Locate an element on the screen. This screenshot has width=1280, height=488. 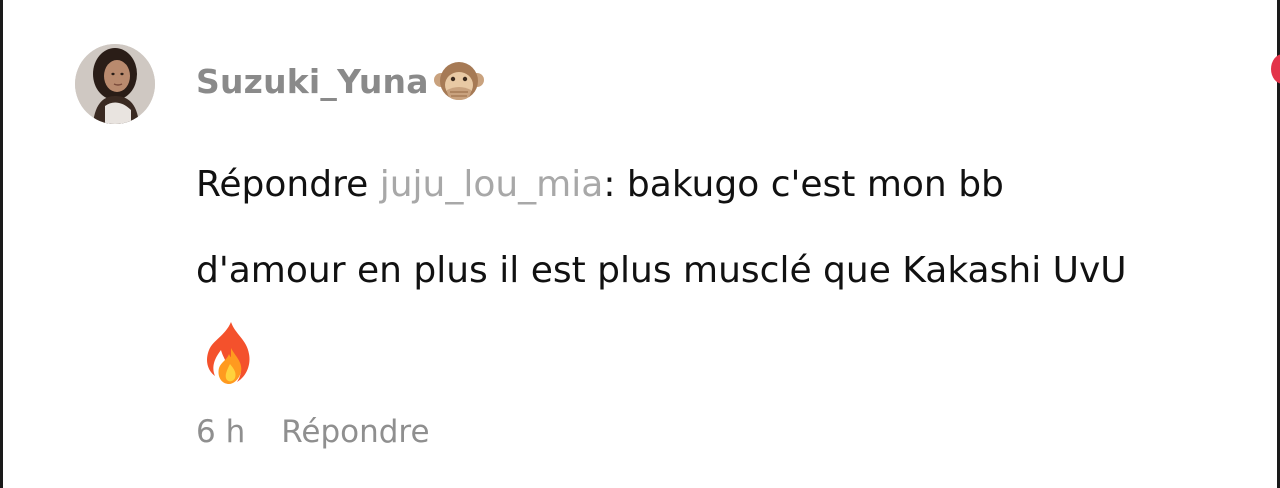
fire-icon is located at coordinates (228, 353).